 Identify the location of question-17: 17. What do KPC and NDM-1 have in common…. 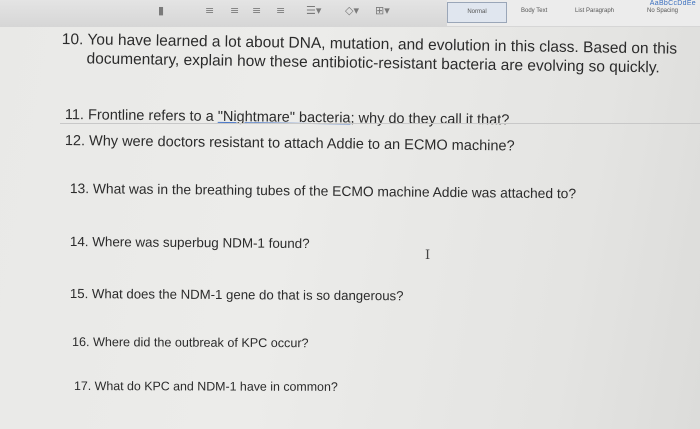
(205, 386).